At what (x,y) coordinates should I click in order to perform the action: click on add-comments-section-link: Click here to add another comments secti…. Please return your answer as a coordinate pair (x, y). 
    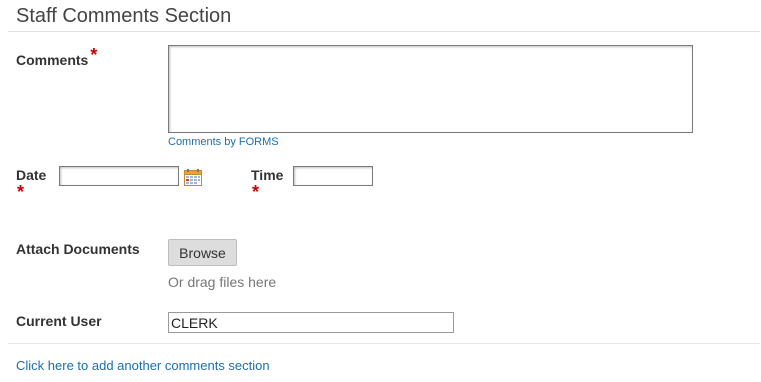
    Looking at the image, I should click on (143, 365).